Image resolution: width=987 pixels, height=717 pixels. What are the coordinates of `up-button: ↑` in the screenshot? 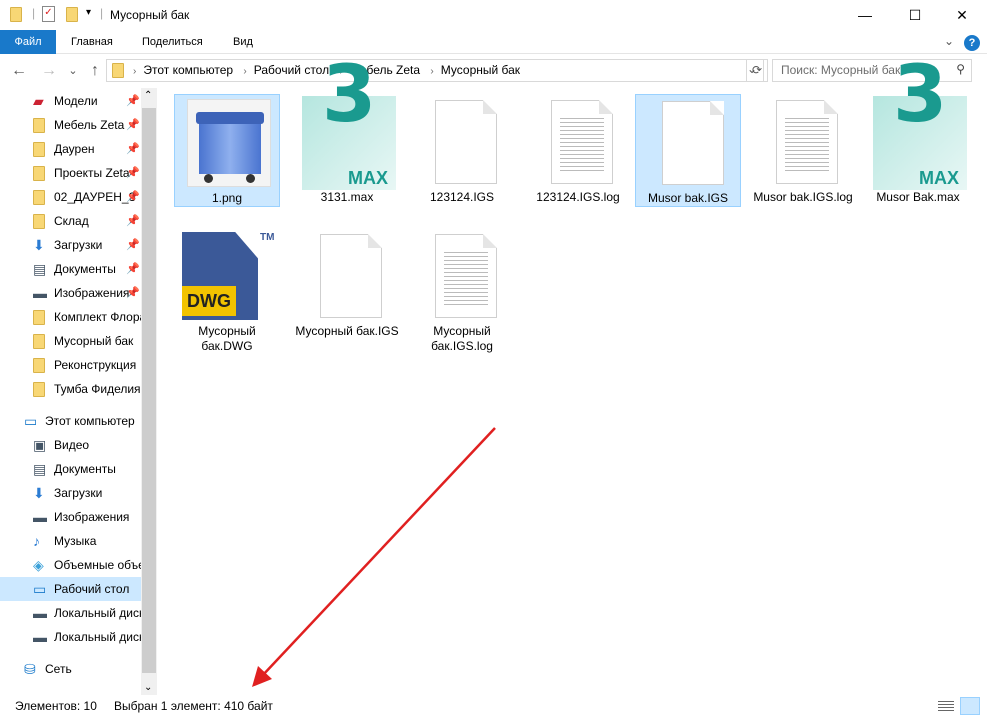 It's located at (95, 71).